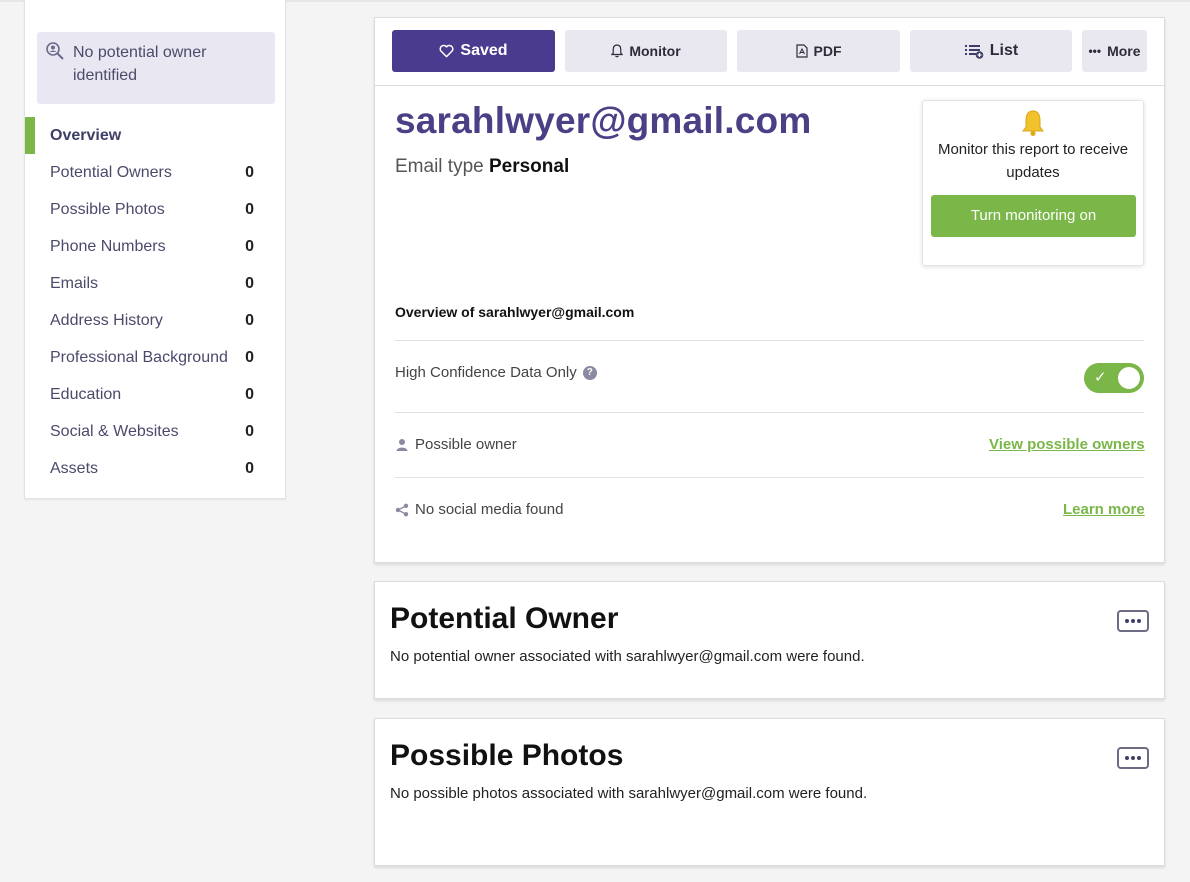  I want to click on pdf-label: PDF, so click(827, 51).